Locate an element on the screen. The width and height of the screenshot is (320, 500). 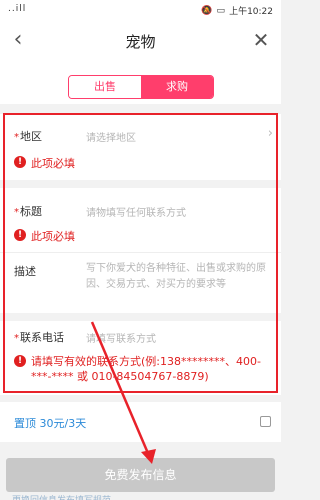
region-label: *地区 is located at coordinates (28, 136).